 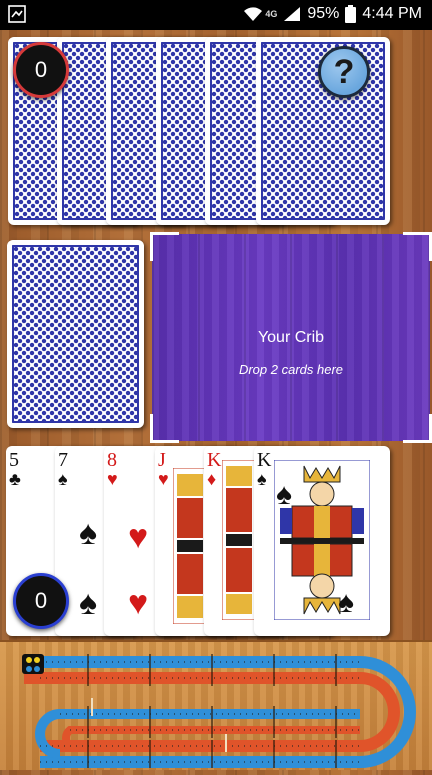 I want to click on king-illustration, so click(x=239, y=540).